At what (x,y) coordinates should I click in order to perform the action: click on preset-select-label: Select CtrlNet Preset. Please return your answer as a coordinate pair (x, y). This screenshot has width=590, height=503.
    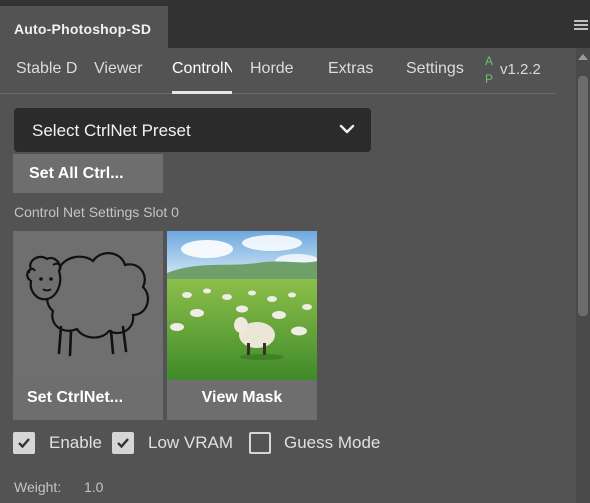
    Looking at the image, I should click on (111, 130).